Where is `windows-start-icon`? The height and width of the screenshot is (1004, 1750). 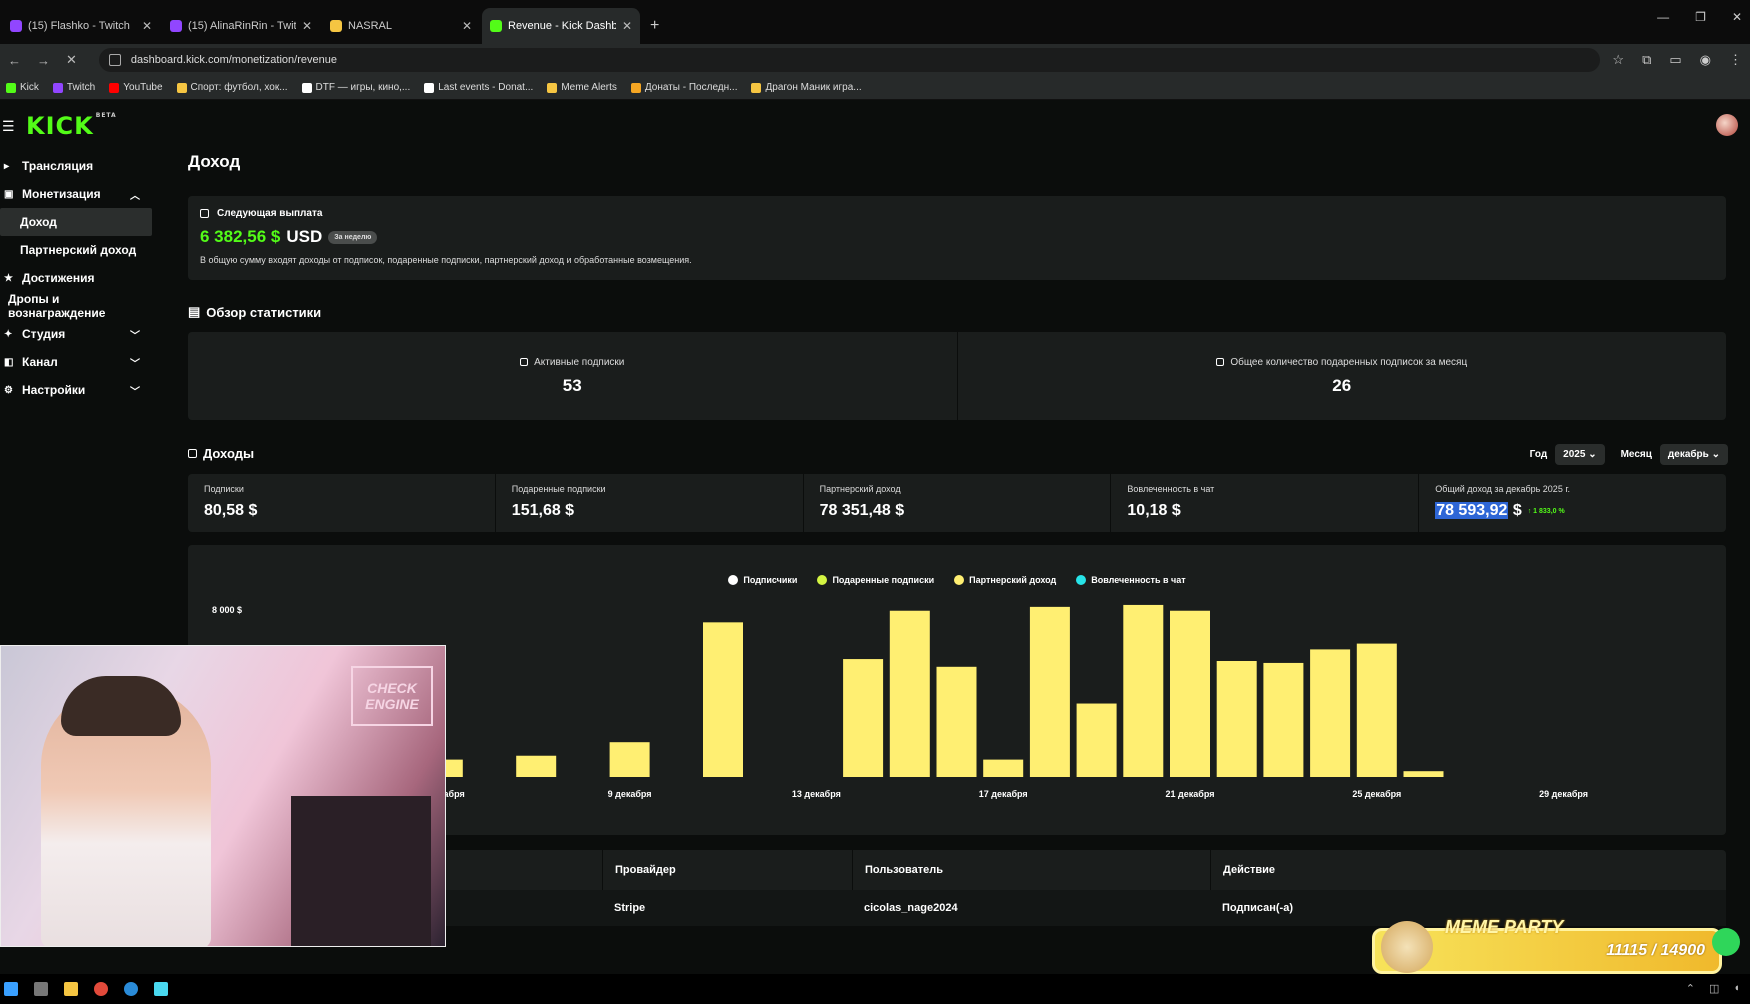
windows-start-icon is located at coordinates (11, 989).